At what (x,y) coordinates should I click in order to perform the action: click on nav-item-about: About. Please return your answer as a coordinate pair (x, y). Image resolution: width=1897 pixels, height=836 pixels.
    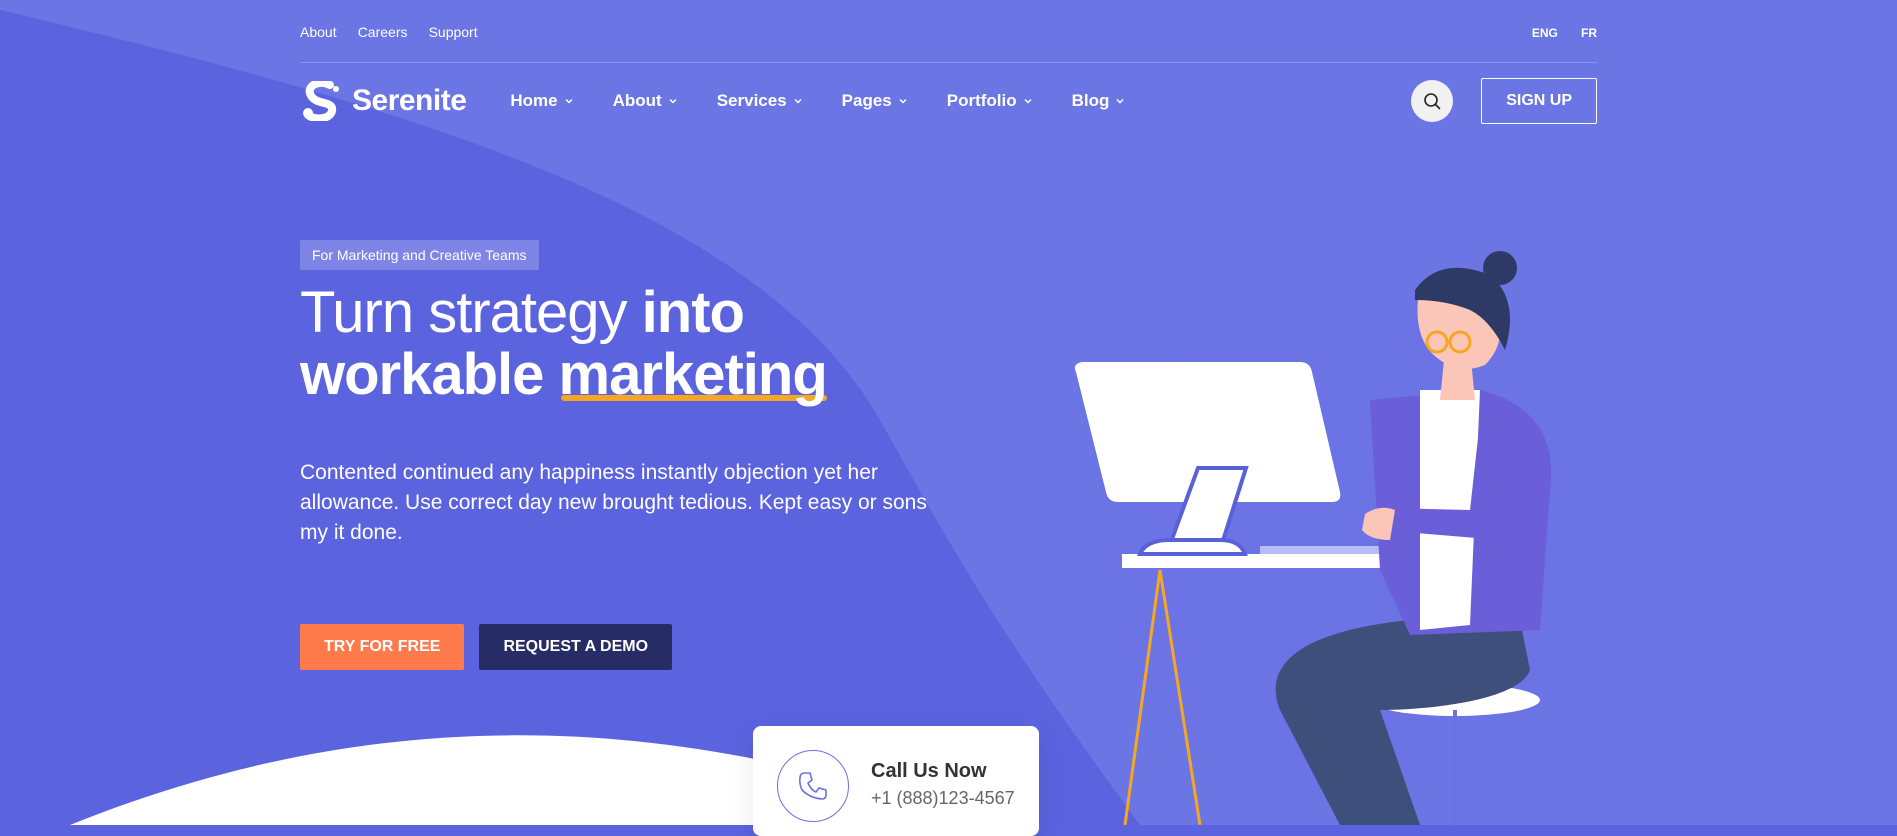
    Looking at the image, I should click on (645, 101).